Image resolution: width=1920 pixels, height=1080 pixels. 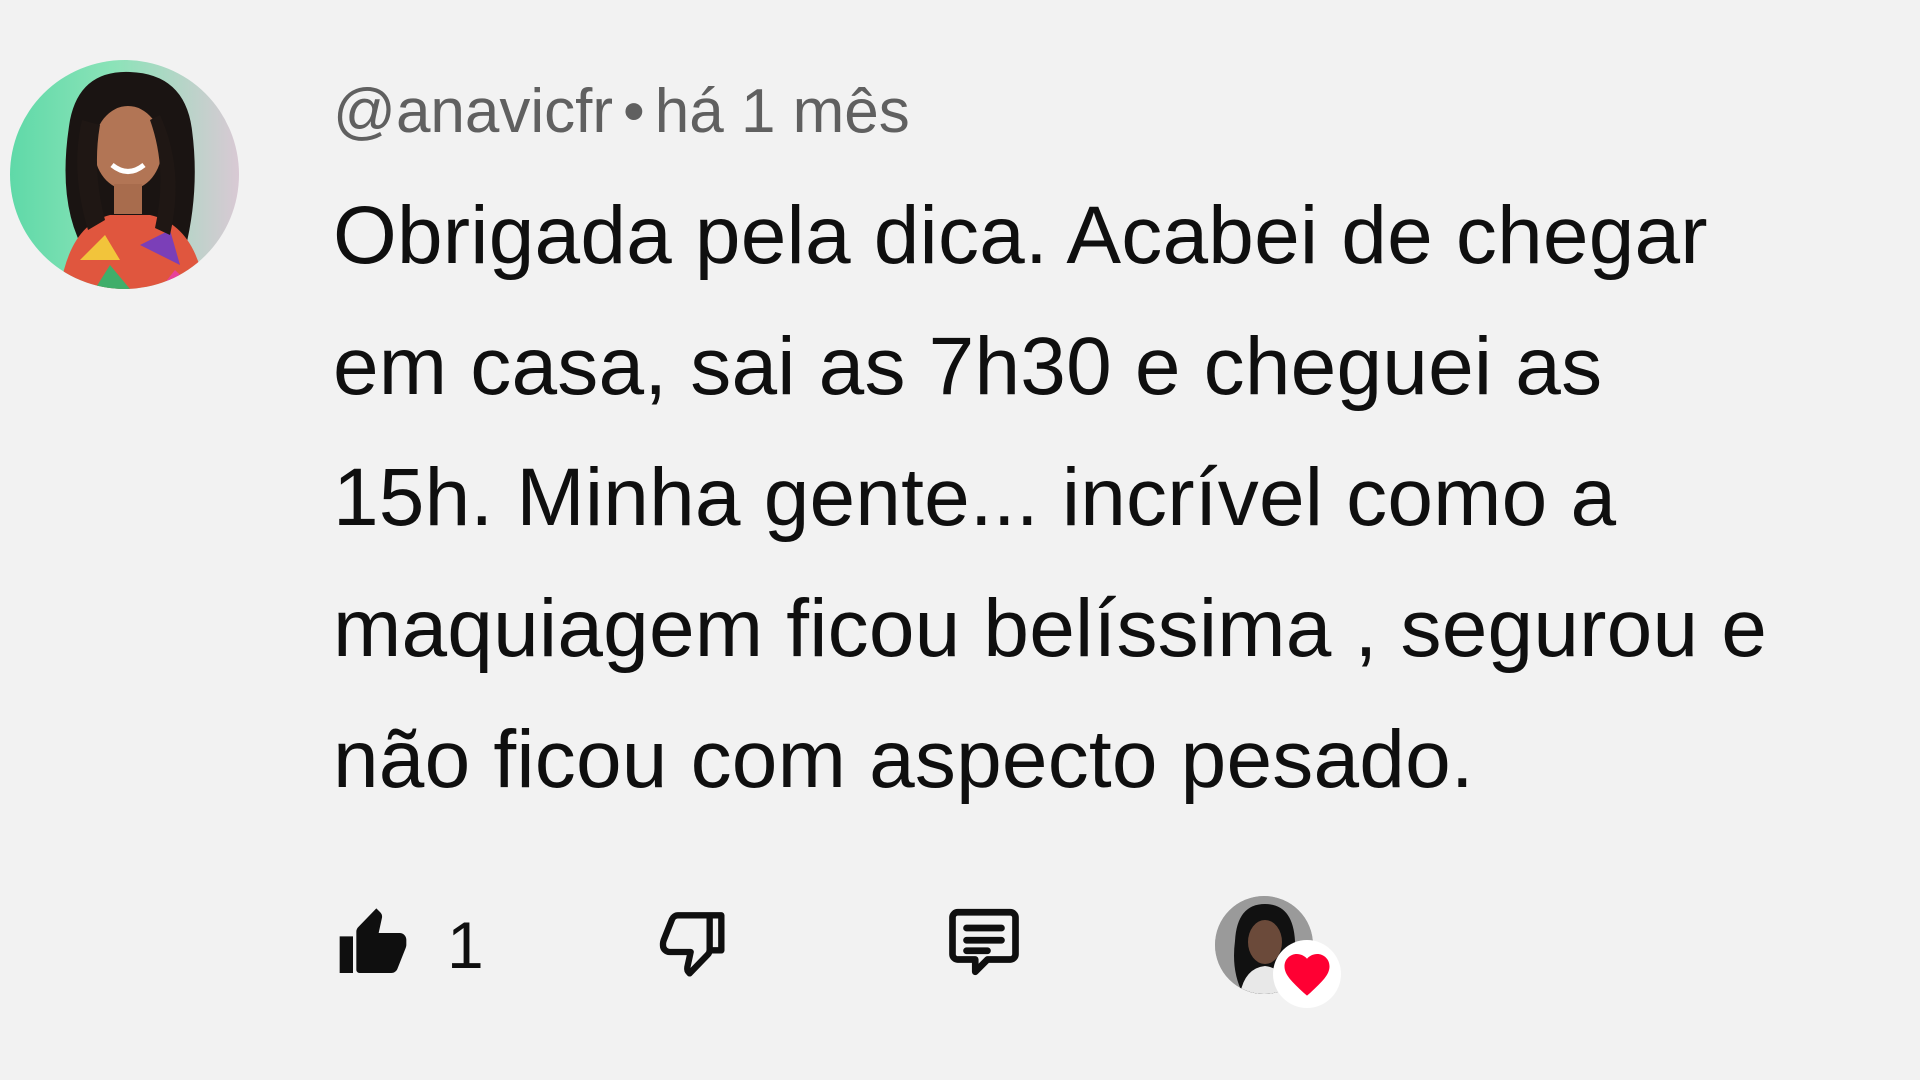 I want to click on heart-icon, so click(x=1307, y=974).